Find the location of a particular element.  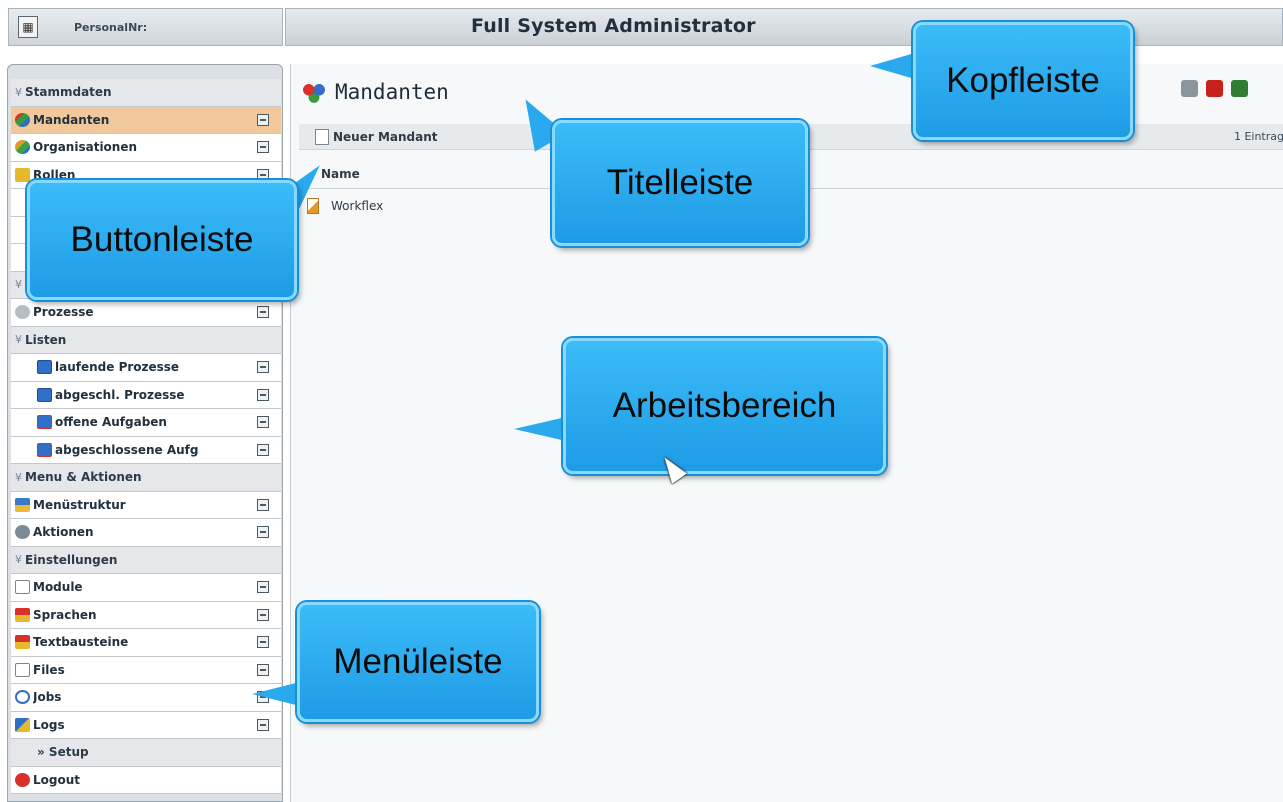

entries-count: 1 Eintrag is located at coordinates (1258, 136).